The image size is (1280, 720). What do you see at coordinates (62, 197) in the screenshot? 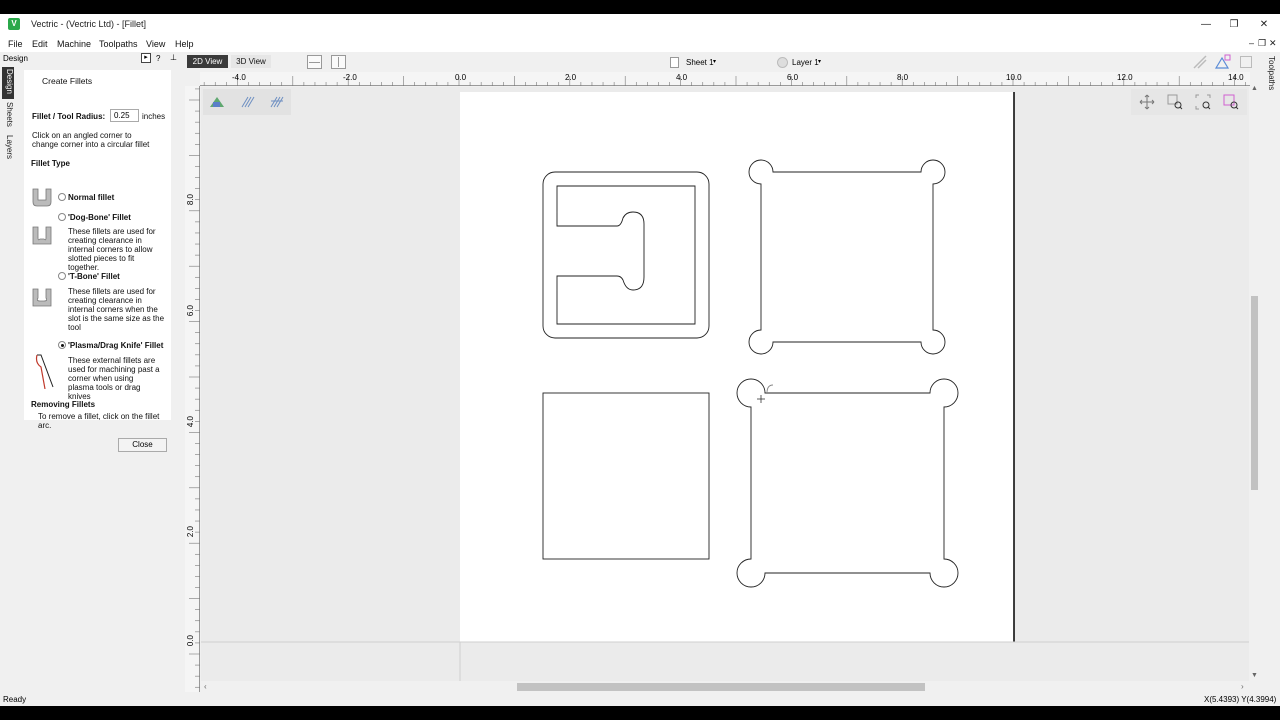
I see `normal-fillet-radio` at bounding box center [62, 197].